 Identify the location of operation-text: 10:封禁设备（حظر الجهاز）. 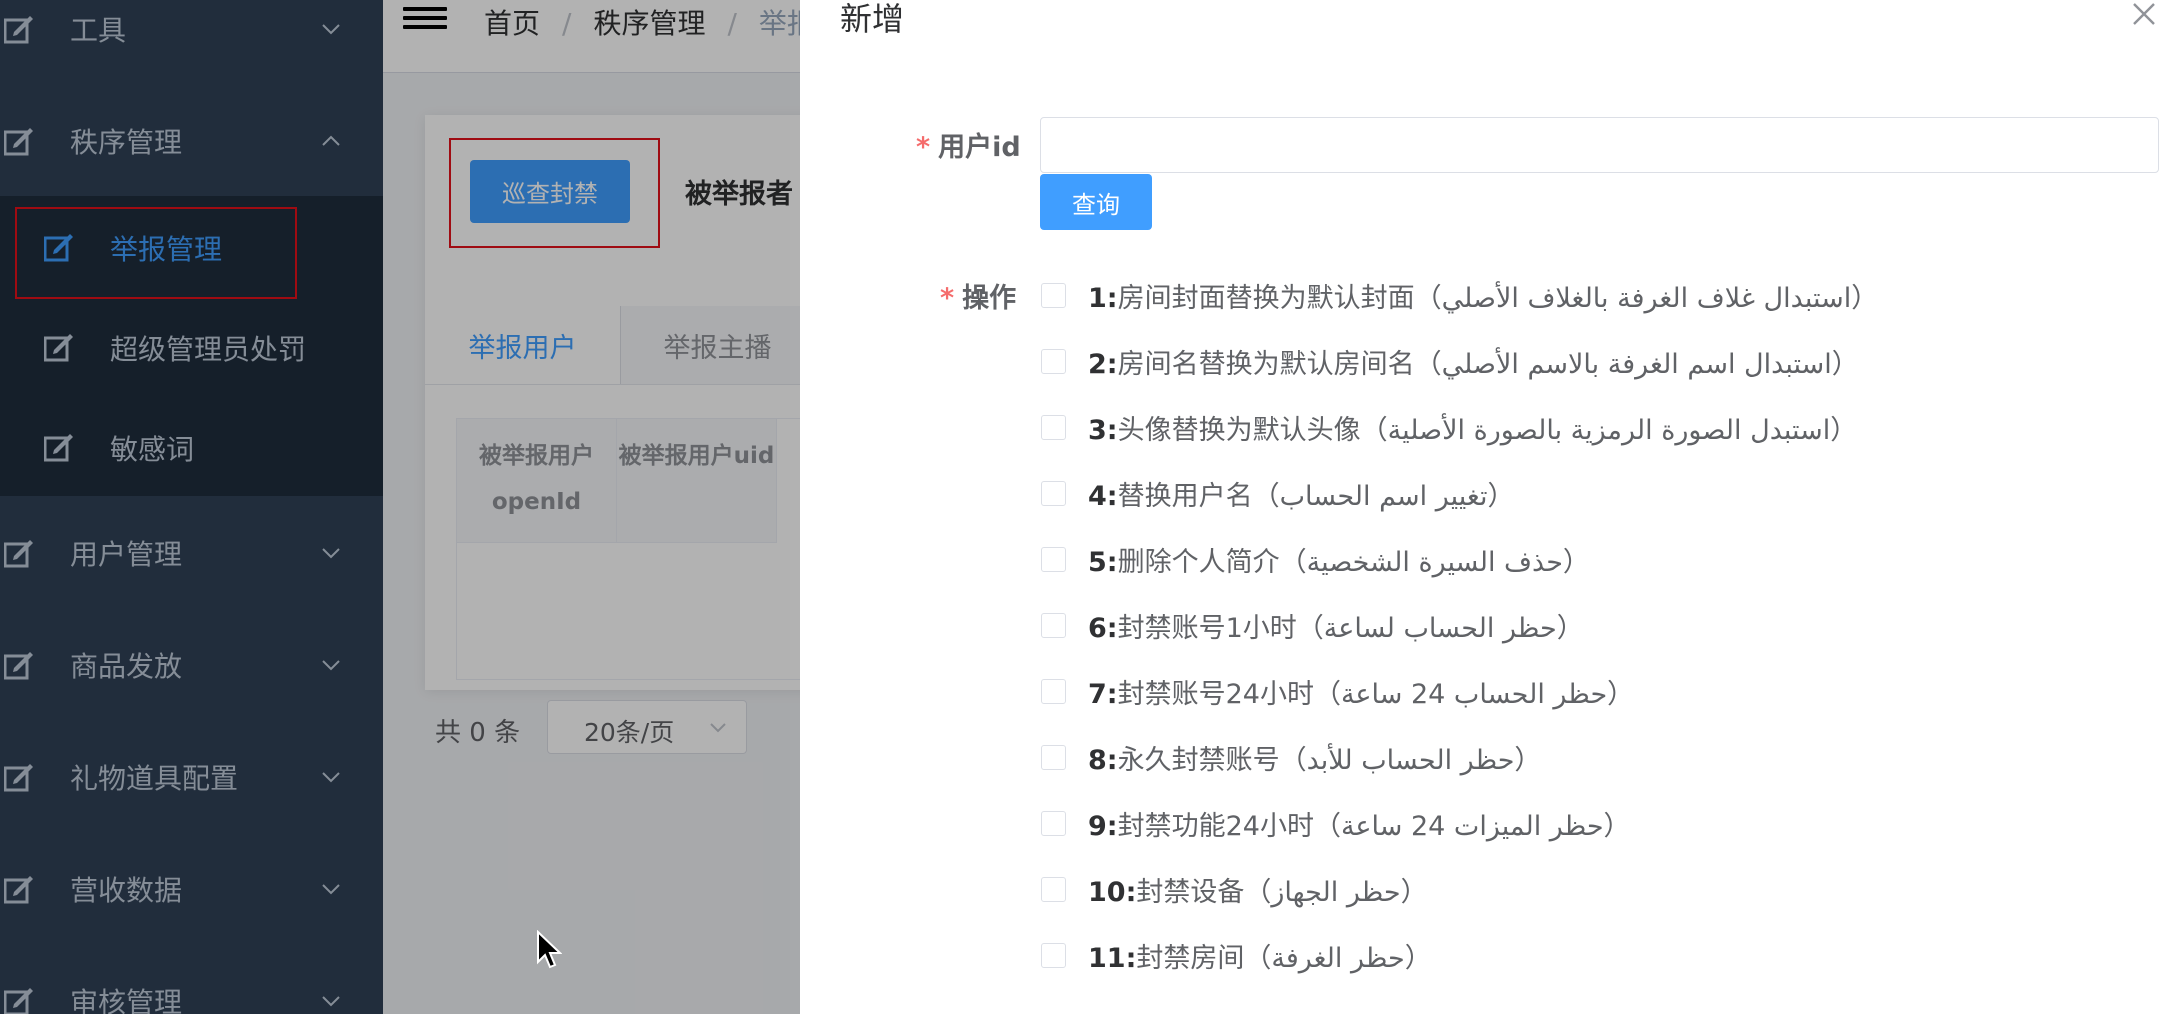
(1258, 889).